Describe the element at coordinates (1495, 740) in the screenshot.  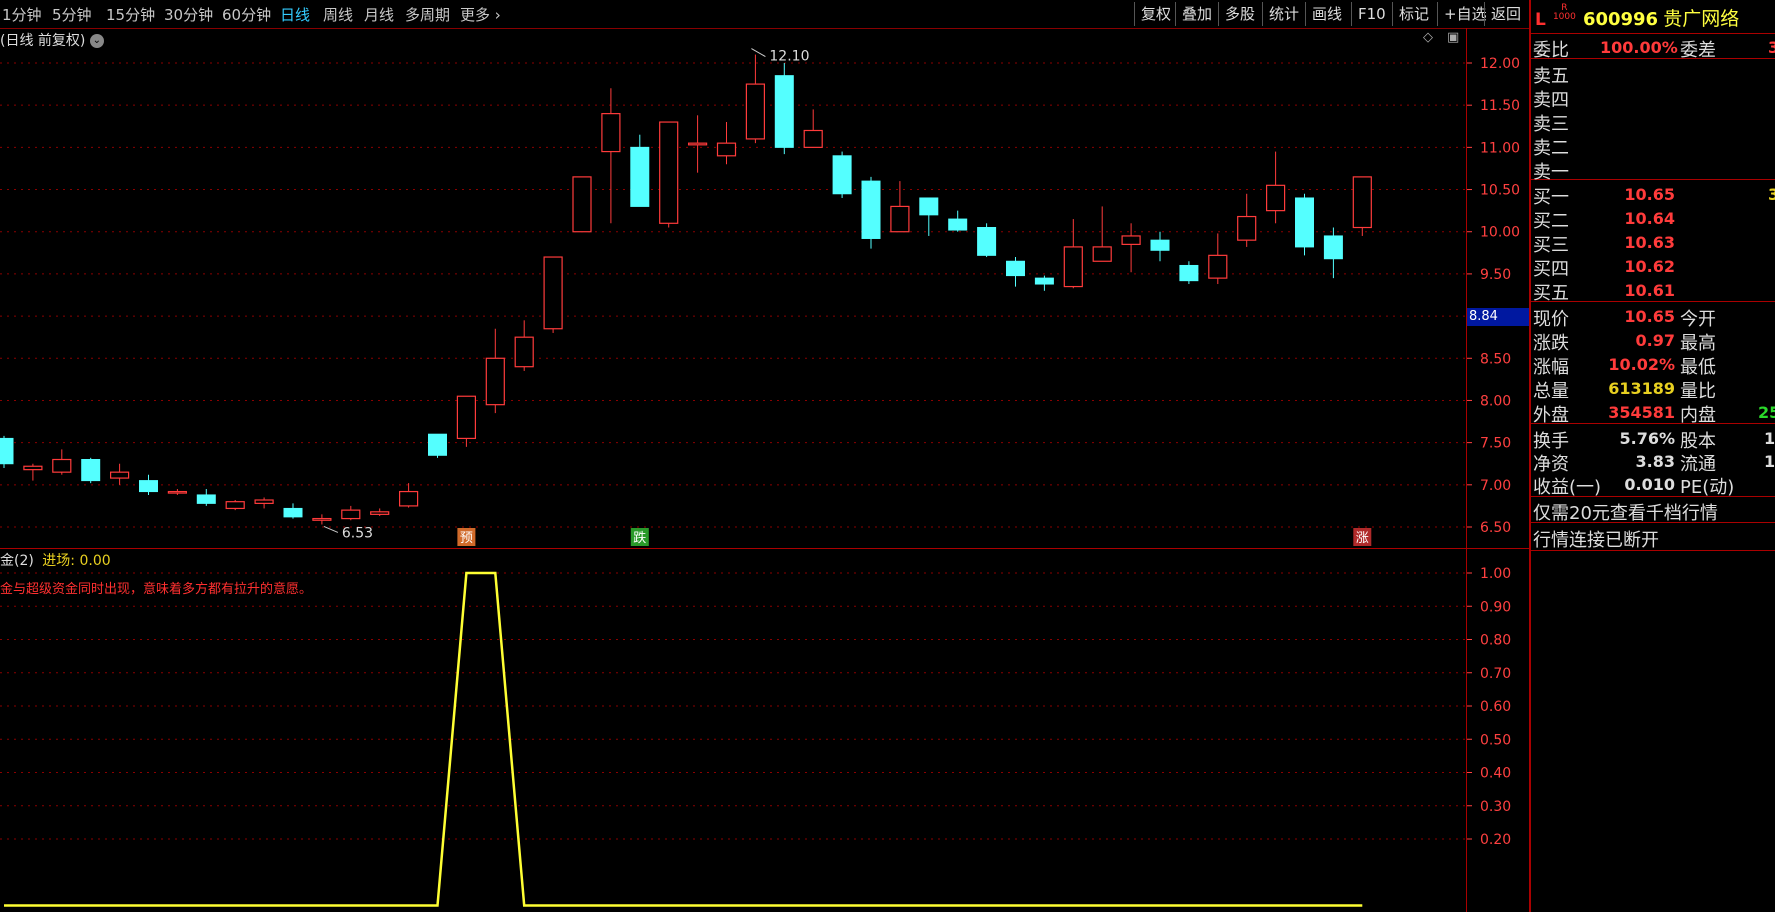
I see `indicator-tick-label: 0.50` at that location.